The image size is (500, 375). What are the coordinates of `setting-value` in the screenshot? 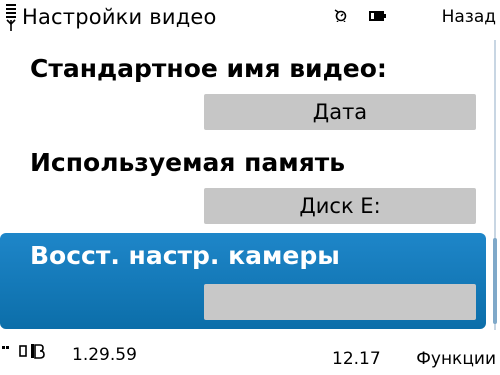 It's located at (340, 302).